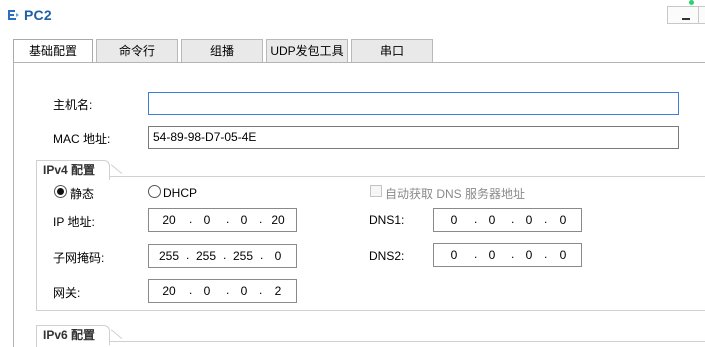 This screenshot has width=705, height=347. What do you see at coordinates (529, 255) in the screenshot?
I see `dns2-octet-3: 0` at bounding box center [529, 255].